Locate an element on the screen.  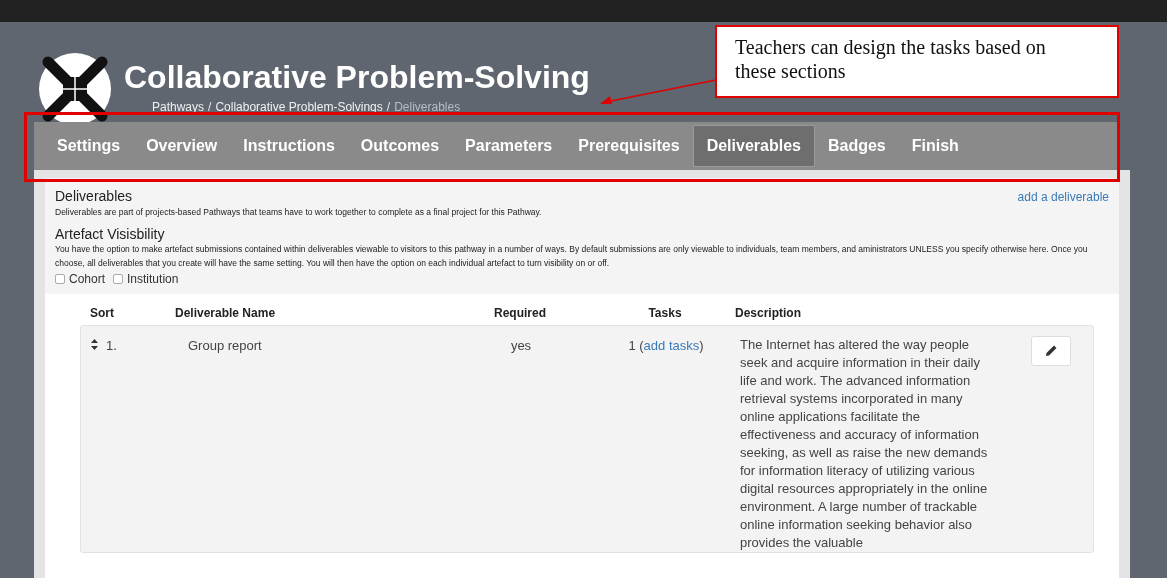
column-header: Description is located at coordinates (768, 313).